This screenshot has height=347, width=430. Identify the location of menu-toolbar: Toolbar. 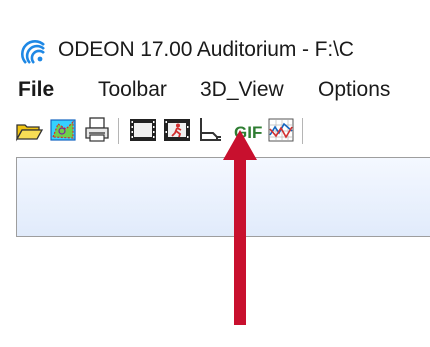
(132, 90).